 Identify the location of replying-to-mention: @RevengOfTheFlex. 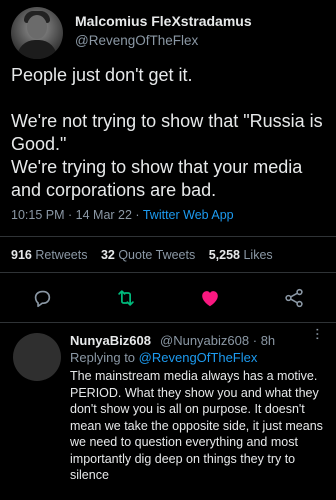
(198, 357).